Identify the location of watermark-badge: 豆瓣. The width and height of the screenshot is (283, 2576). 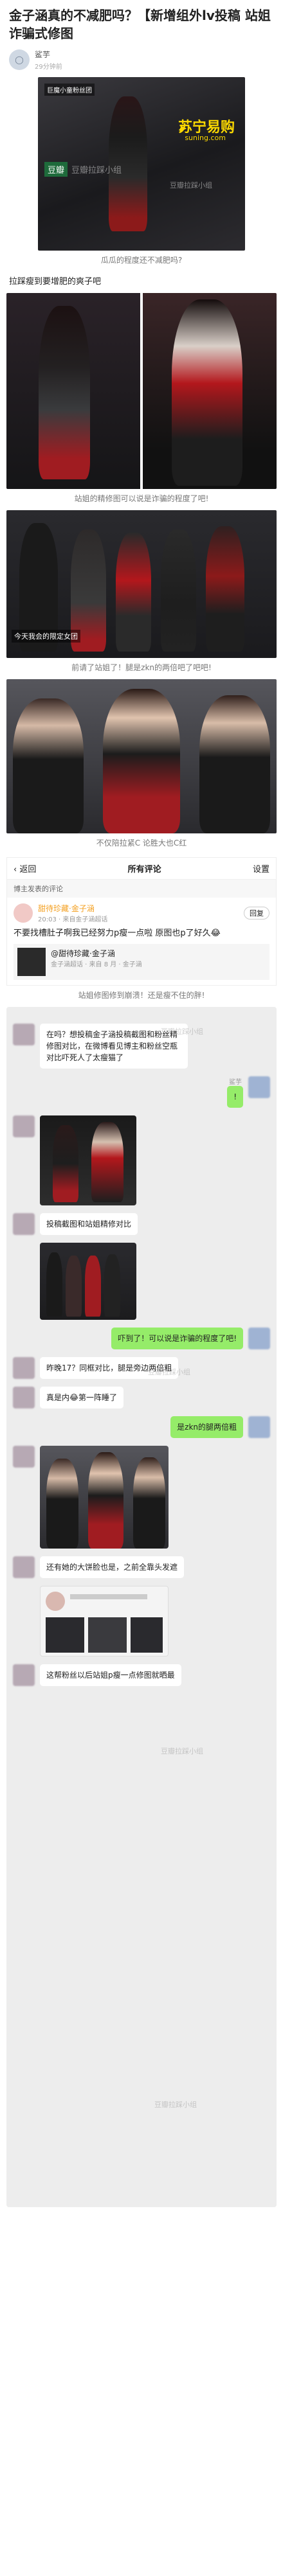
(56, 170).